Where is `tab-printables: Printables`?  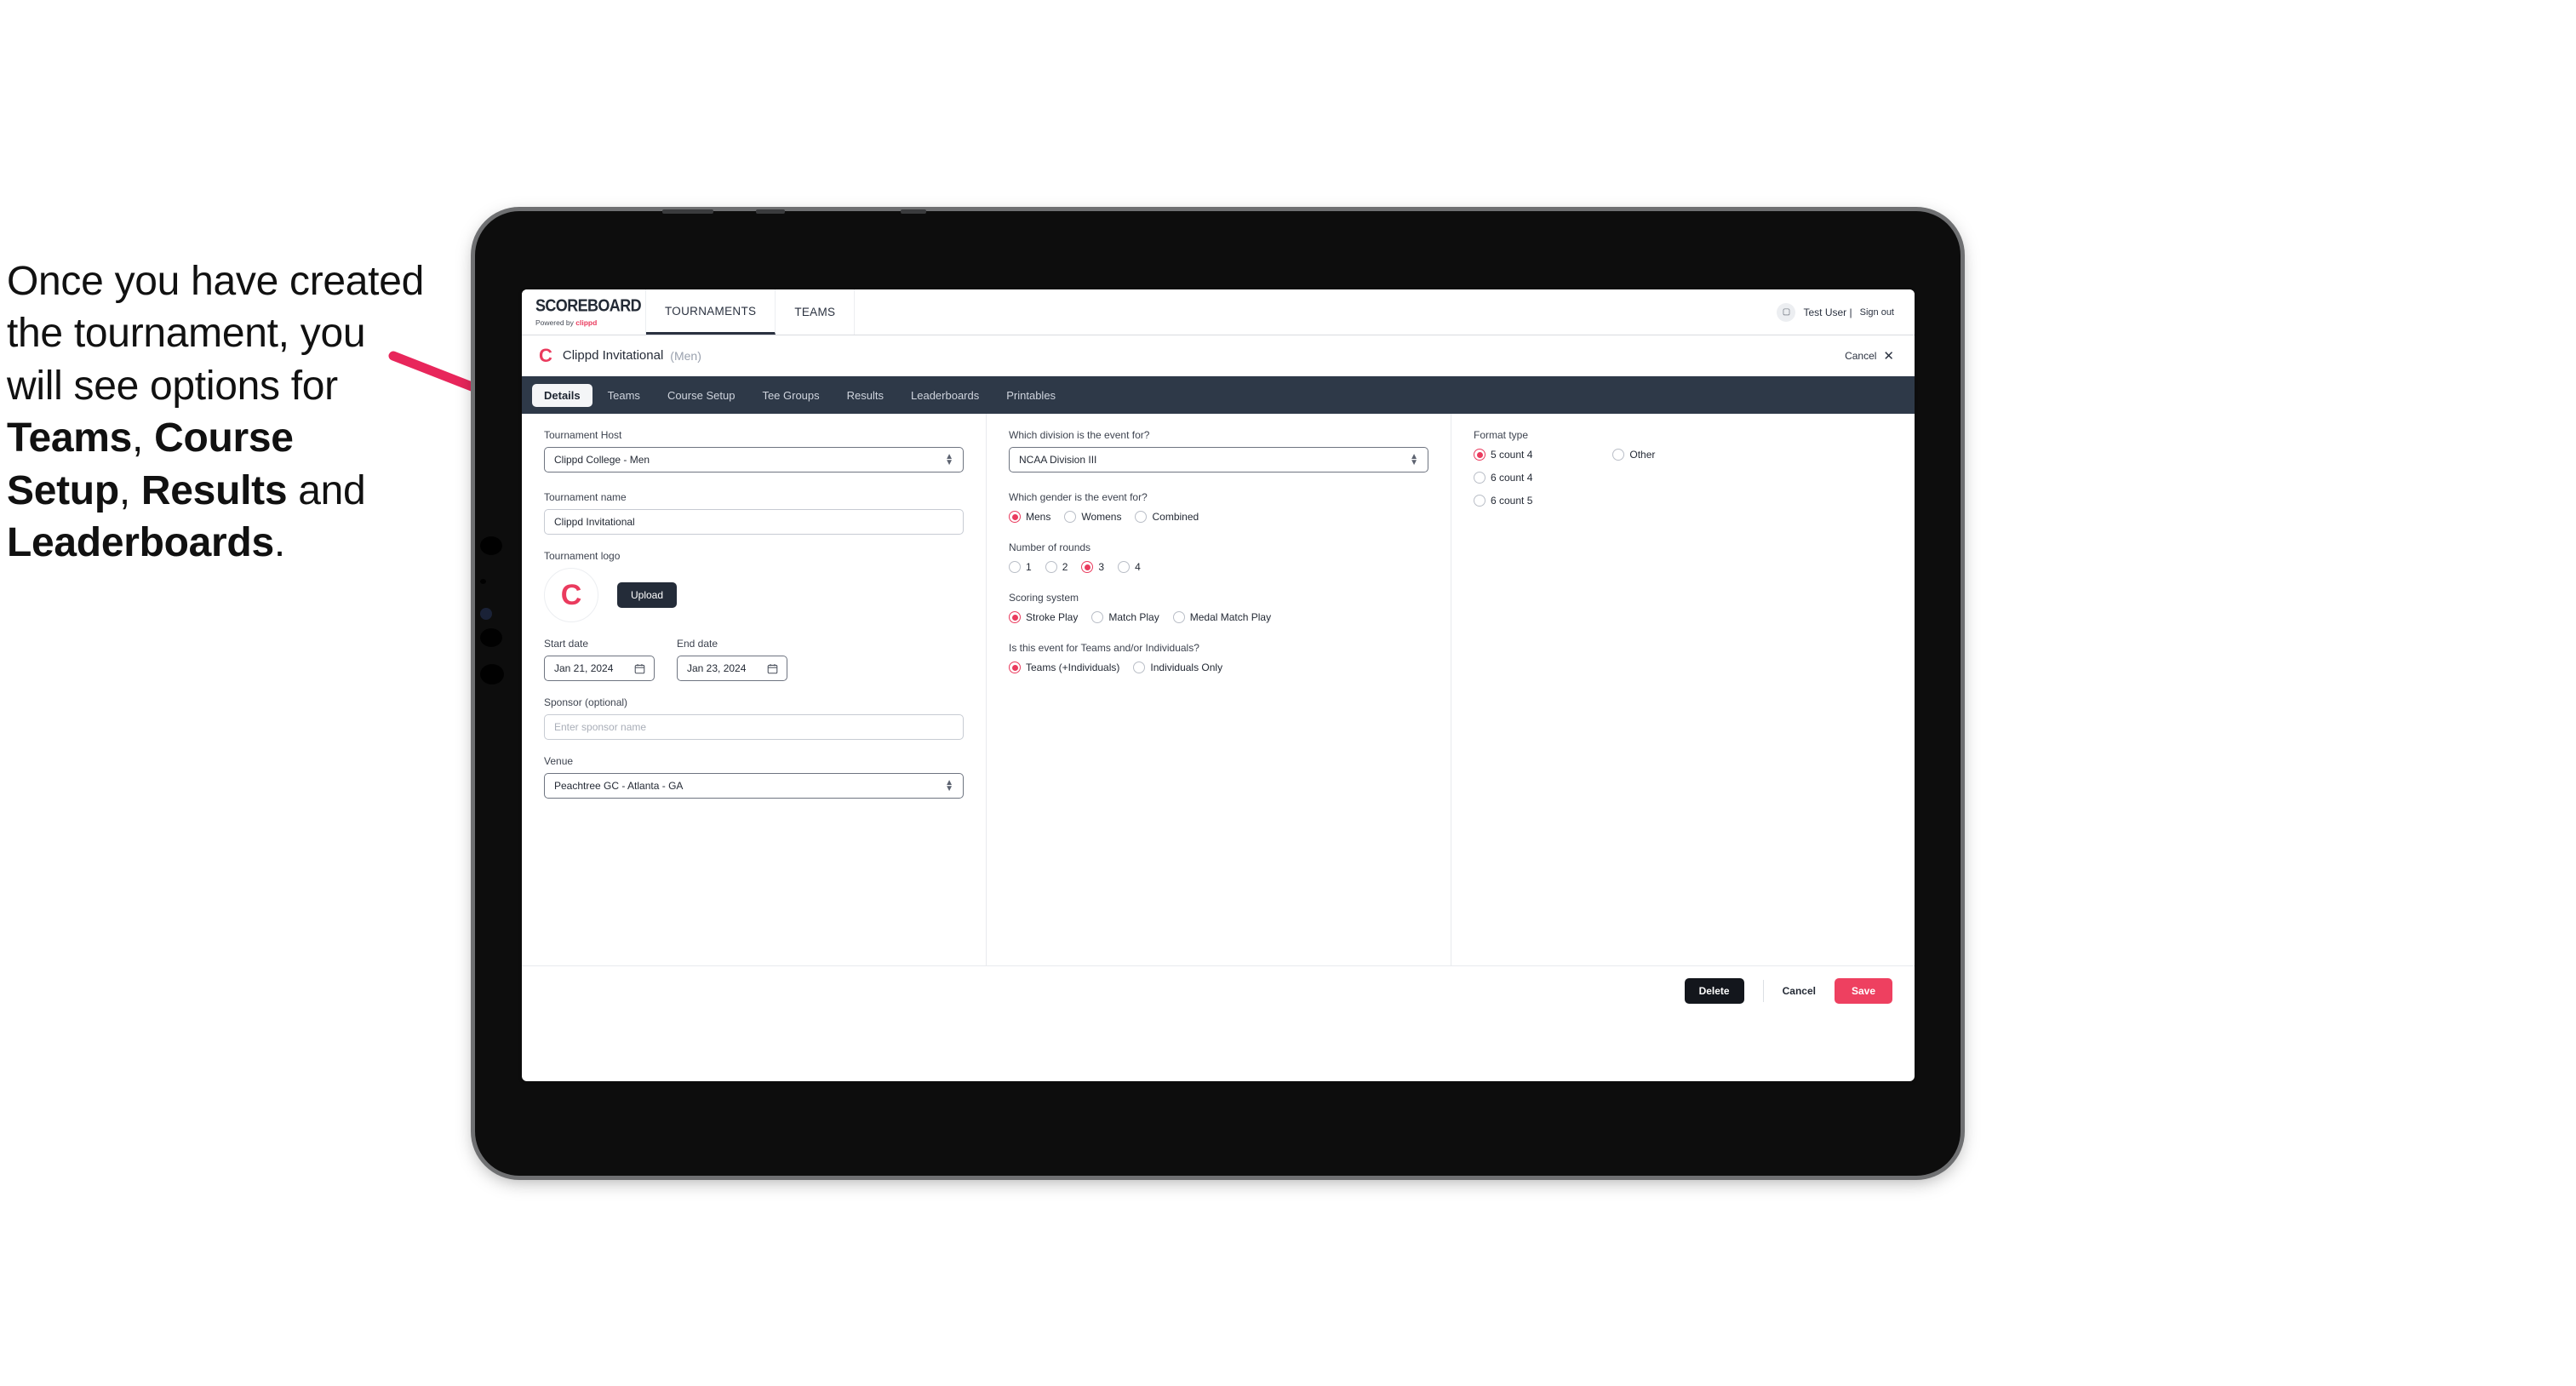
tab-printables: Printables is located at coordinates (1031, 395).